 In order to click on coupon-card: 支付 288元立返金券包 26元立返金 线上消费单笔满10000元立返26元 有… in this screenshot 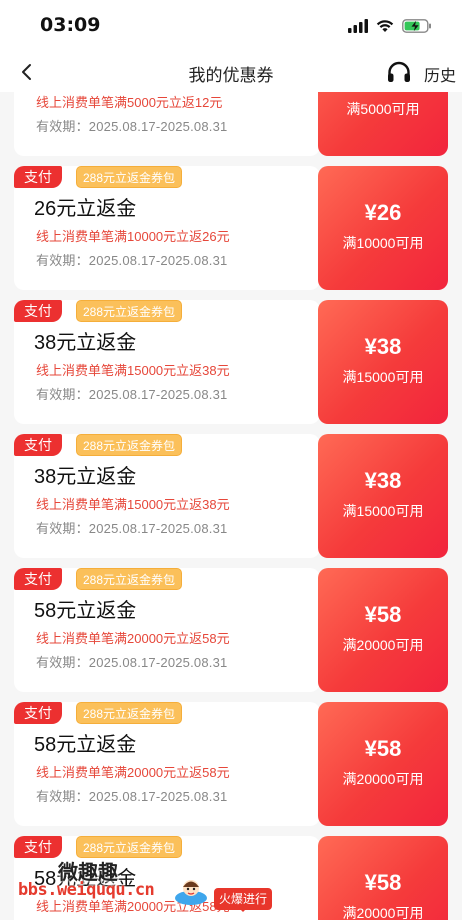, I will do `click(231, 230)`.